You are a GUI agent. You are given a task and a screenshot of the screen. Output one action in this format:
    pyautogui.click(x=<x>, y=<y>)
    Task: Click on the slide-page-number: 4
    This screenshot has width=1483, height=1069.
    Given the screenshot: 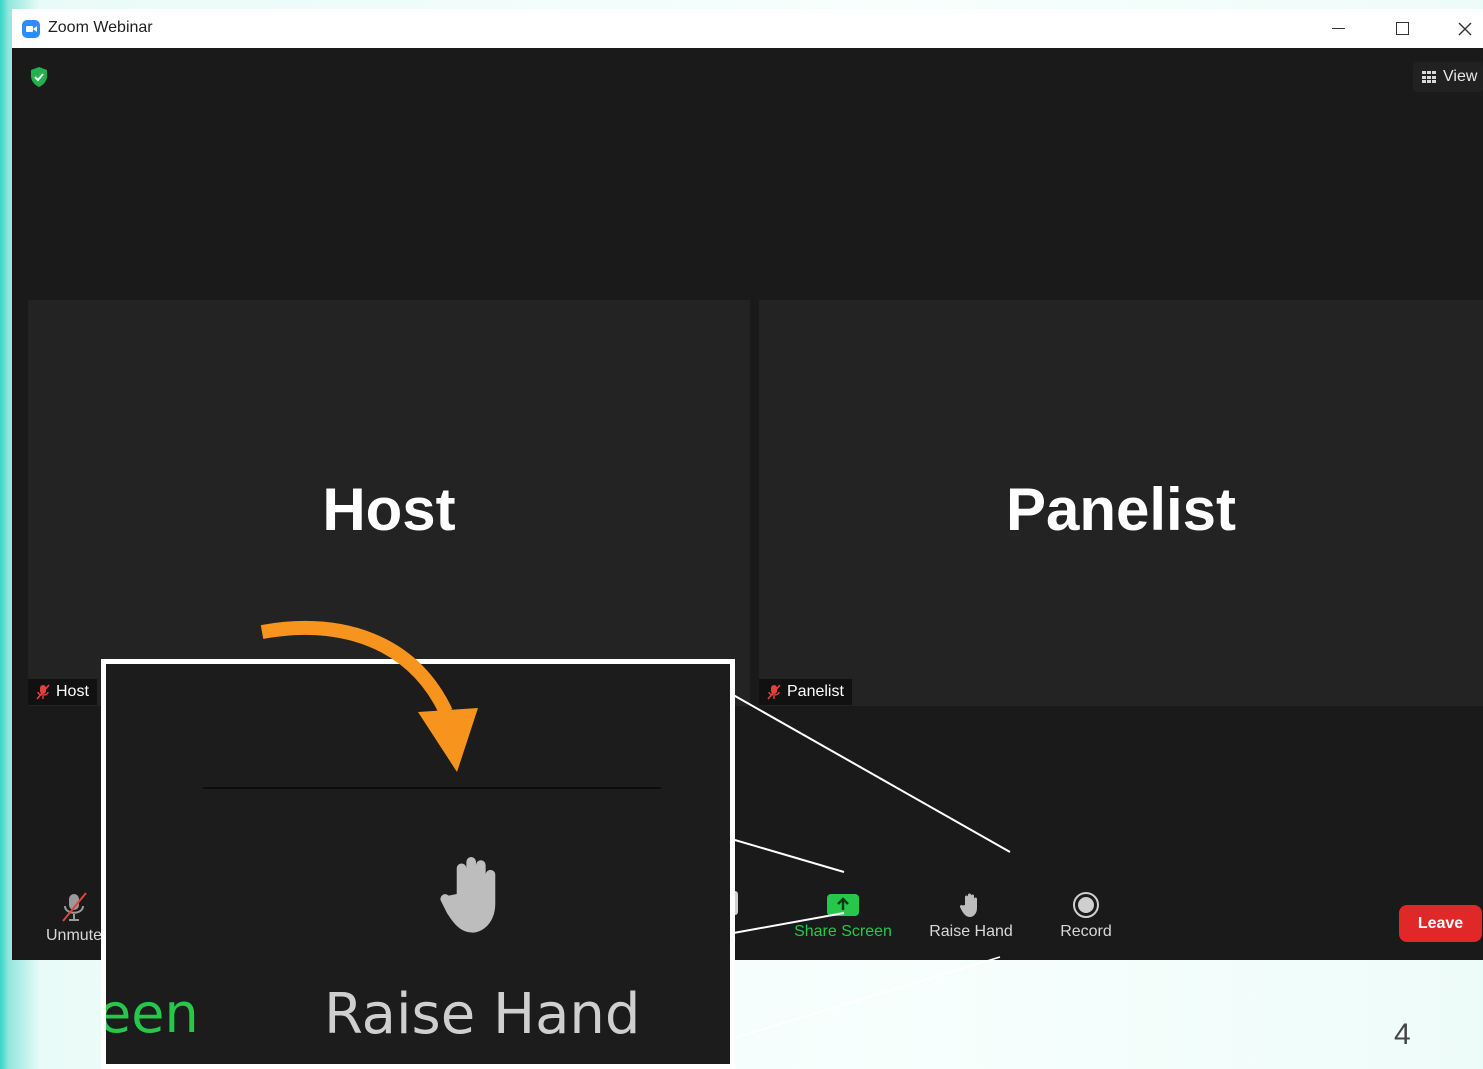 What is the action you would take?
    pyautogui.click(x=1402, y=1034)
    